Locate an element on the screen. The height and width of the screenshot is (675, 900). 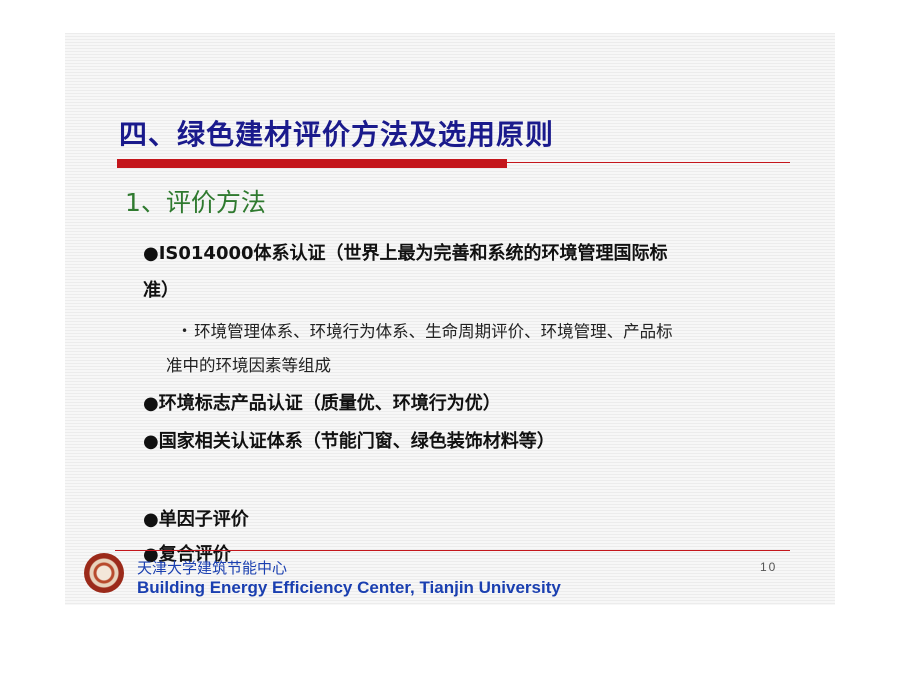
title-underline-thick is located at coordinates (312, 163).